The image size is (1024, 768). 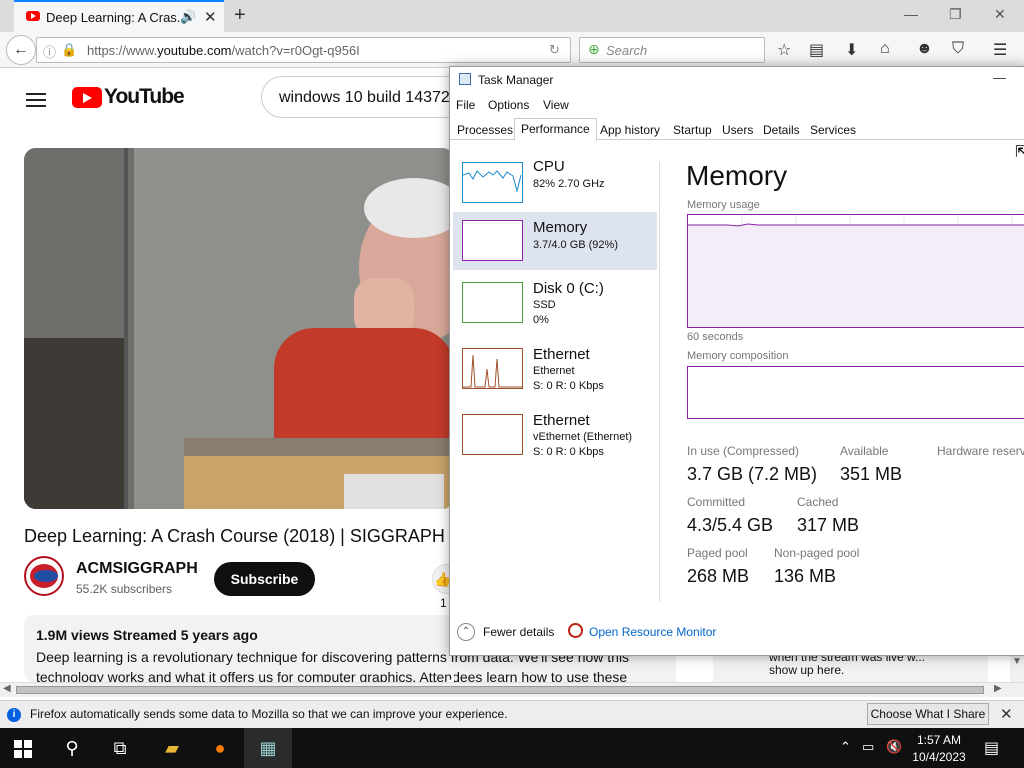 What do you see at coordinates (268, 748) in the screenshot?
I see `task-manager-taskbar-icon: ▦` at bounding box center [268, 748].